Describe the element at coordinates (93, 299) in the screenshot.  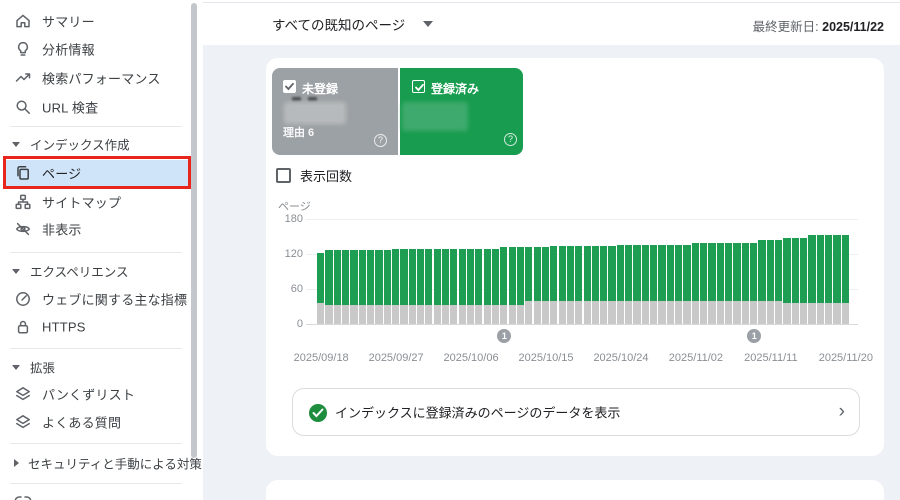
I see `sidebar-item-core-web-vitals: ウェブに関する主な指標` at that location.